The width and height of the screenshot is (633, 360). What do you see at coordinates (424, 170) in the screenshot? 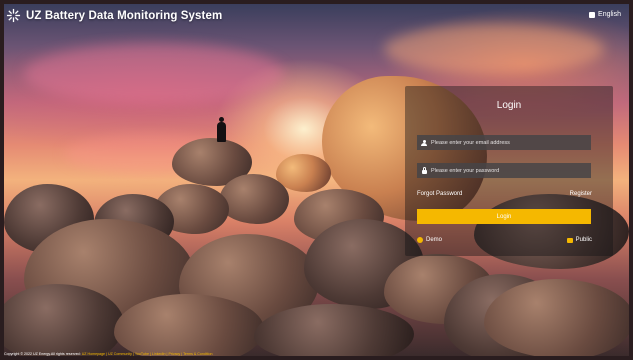
I see `lock-icon` at bounding box center [424, 170].